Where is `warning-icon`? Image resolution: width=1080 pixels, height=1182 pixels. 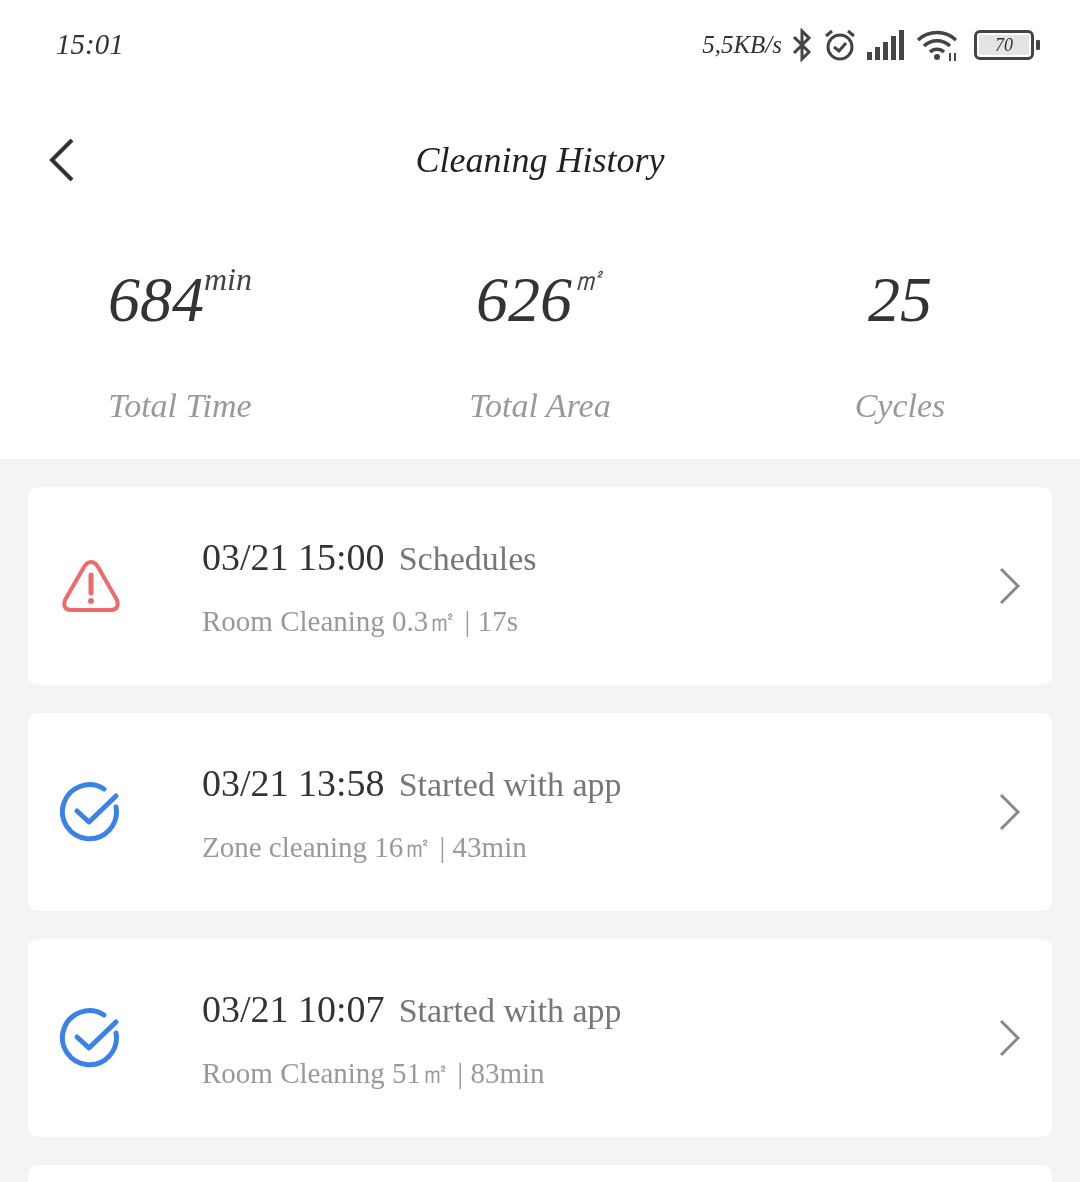 warning-icon is located at coordinates (91, 586).